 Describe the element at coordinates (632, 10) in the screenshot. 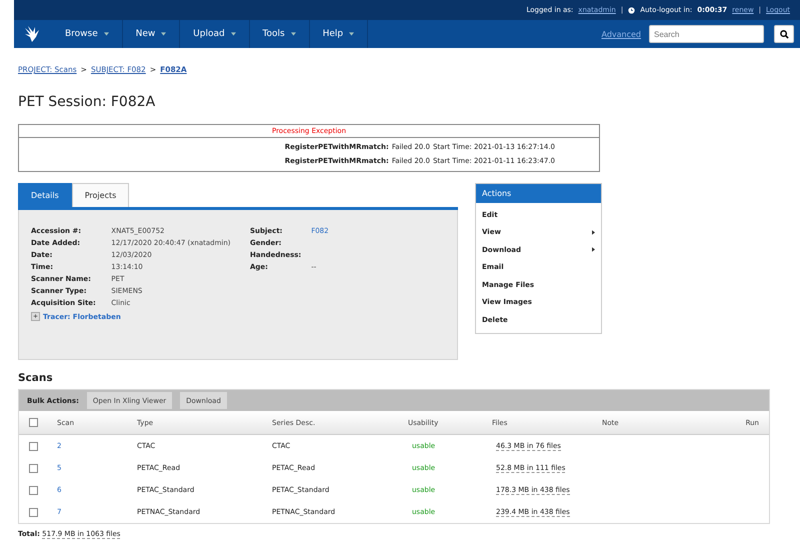

I see `clock-icon` at that location.